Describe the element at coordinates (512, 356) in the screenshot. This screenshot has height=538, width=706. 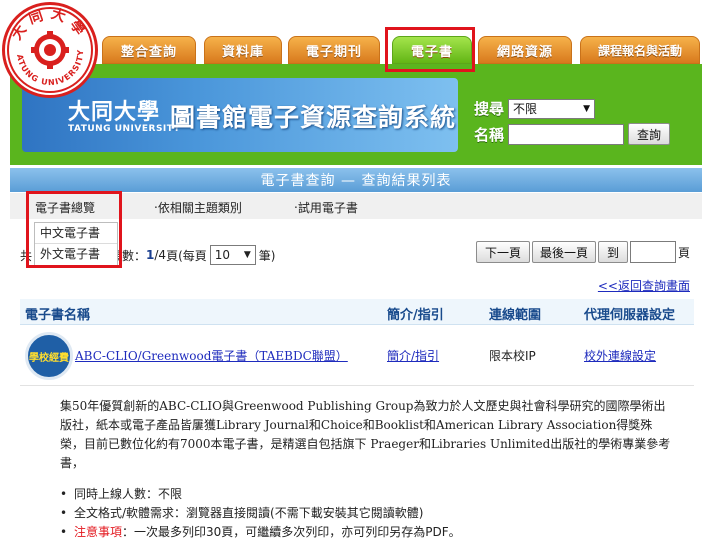
I see `access-range: 限本校IP` at that location.